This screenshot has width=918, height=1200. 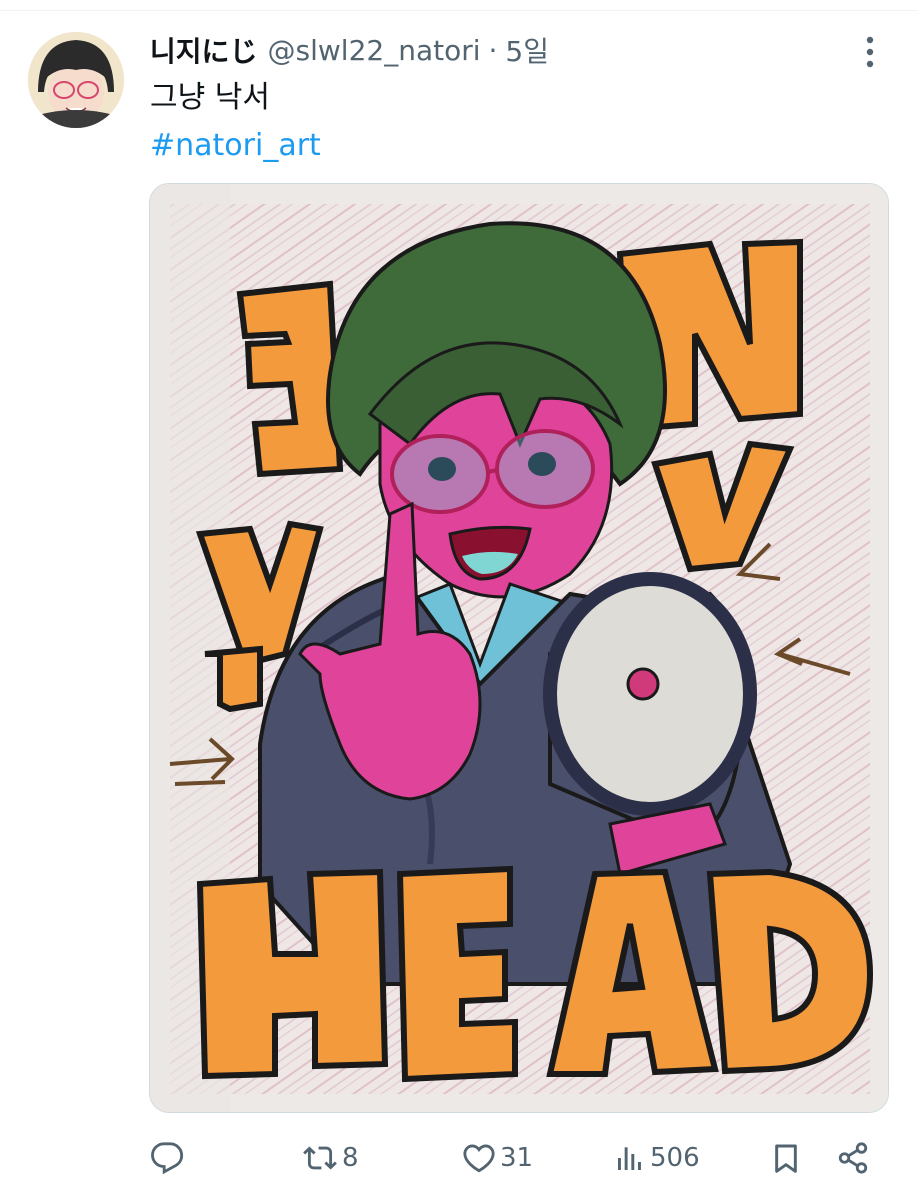 What do you see at coordinates (204, 50) in the screenshot?
I see `display-name: 니지にじ` at bounding box center [204, 50].